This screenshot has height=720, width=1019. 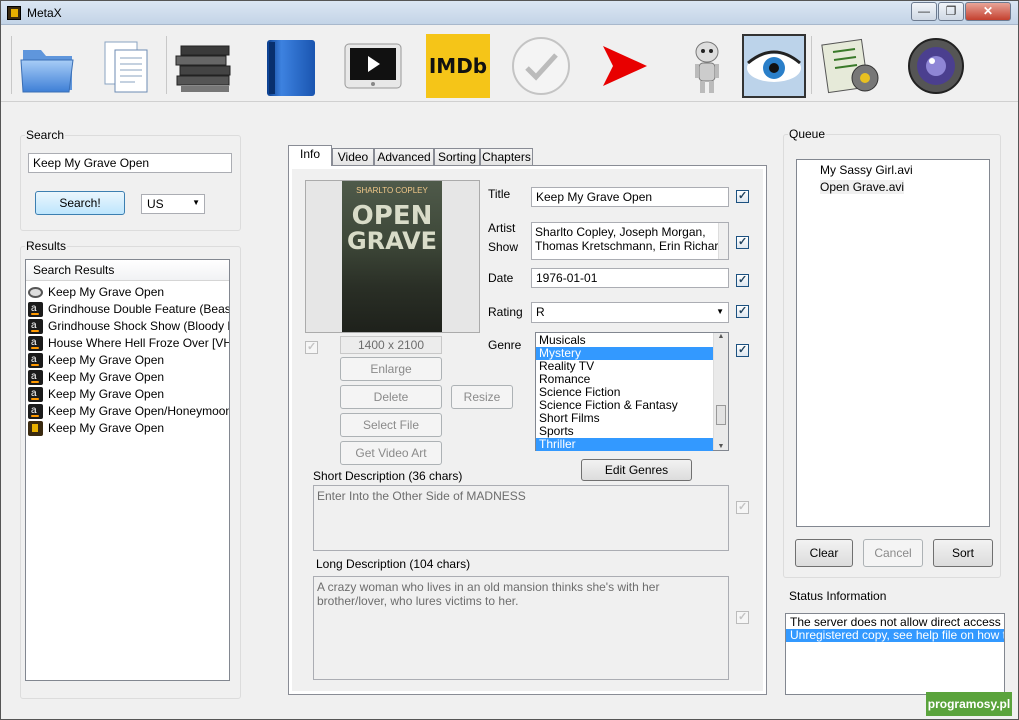 I want to click on rating-value: R, so click(x=540, y=312).